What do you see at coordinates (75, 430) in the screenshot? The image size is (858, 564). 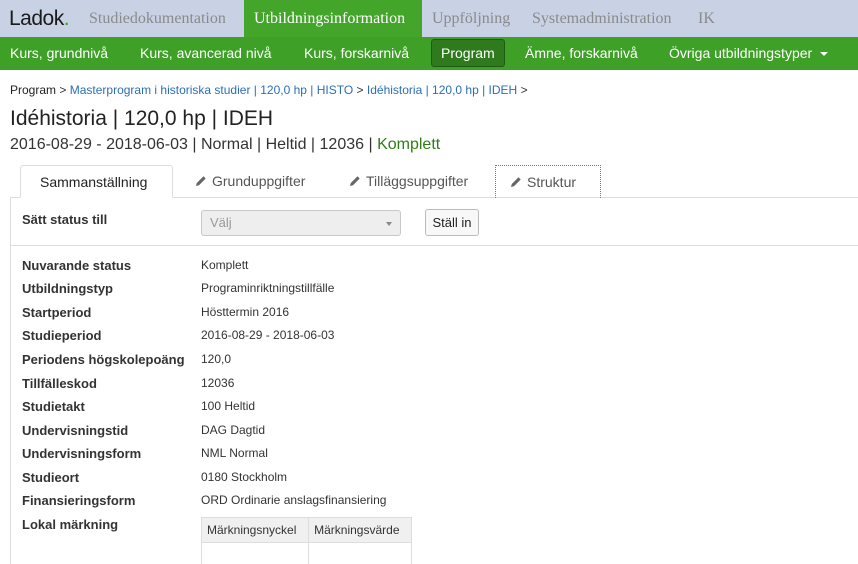 I see `detail-label: Undervisningstid` at bounding box center [75, 430].